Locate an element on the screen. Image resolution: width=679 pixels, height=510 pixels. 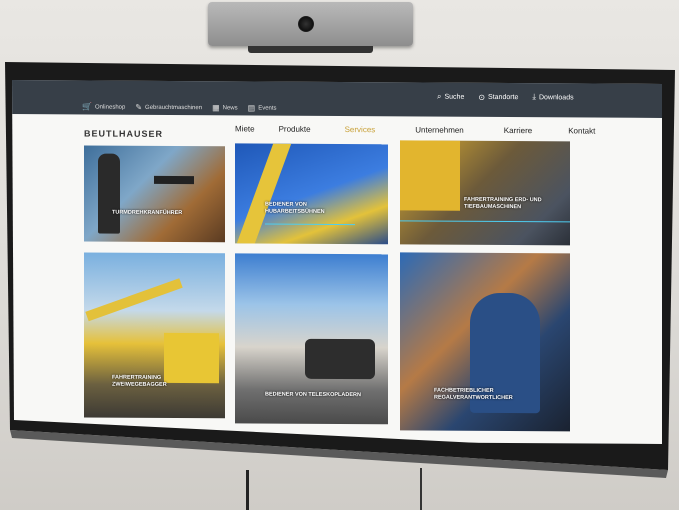
locations-label: Standorte is located at coordinates (503, 97).